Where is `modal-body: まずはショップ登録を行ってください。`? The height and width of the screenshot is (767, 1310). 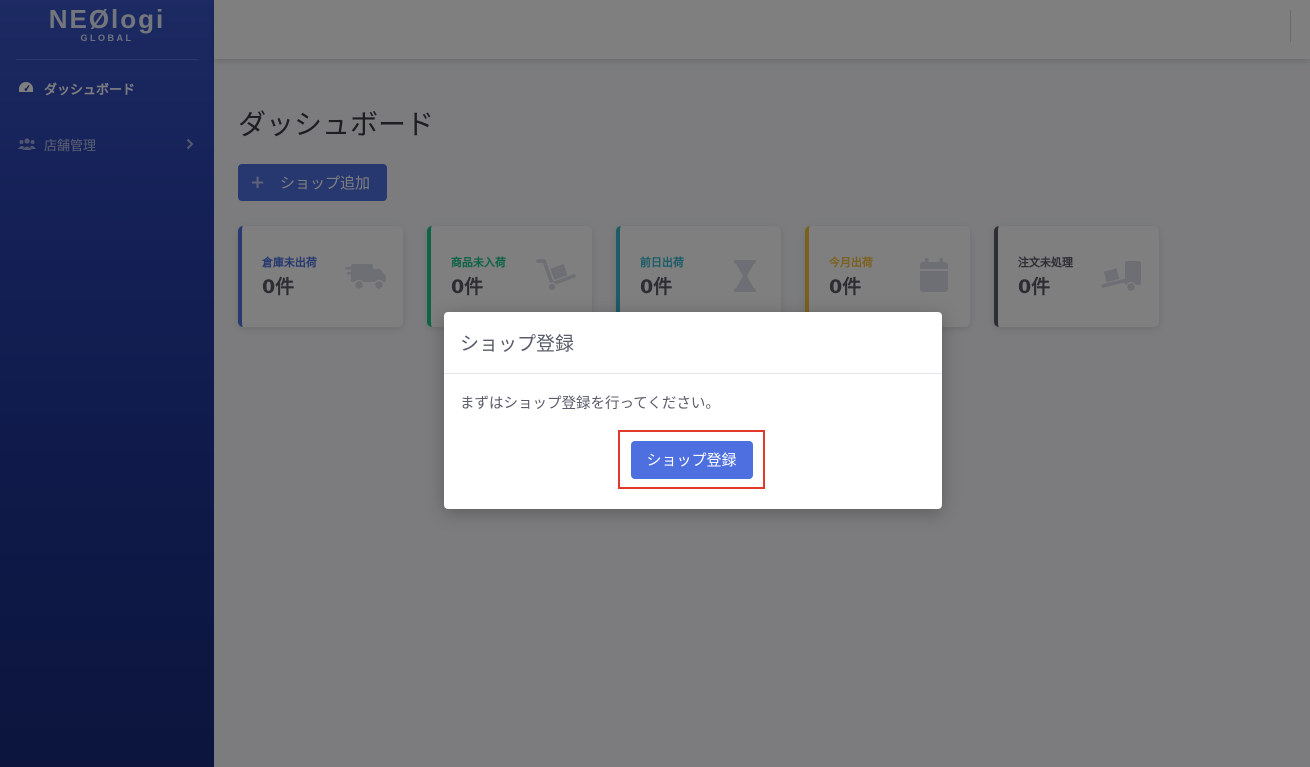 modal-body: まずはショップ登録を行ってください。 is located at coordinates (693, 402).